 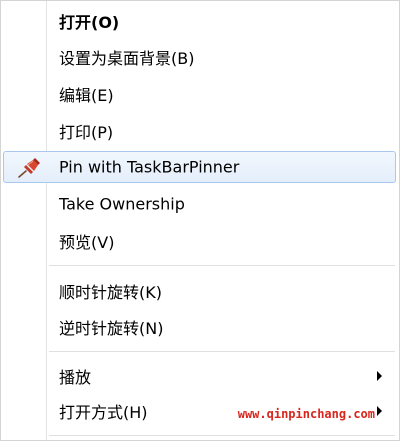 I want to click on menu-item-play: 播放, so click(x=199, y=376).